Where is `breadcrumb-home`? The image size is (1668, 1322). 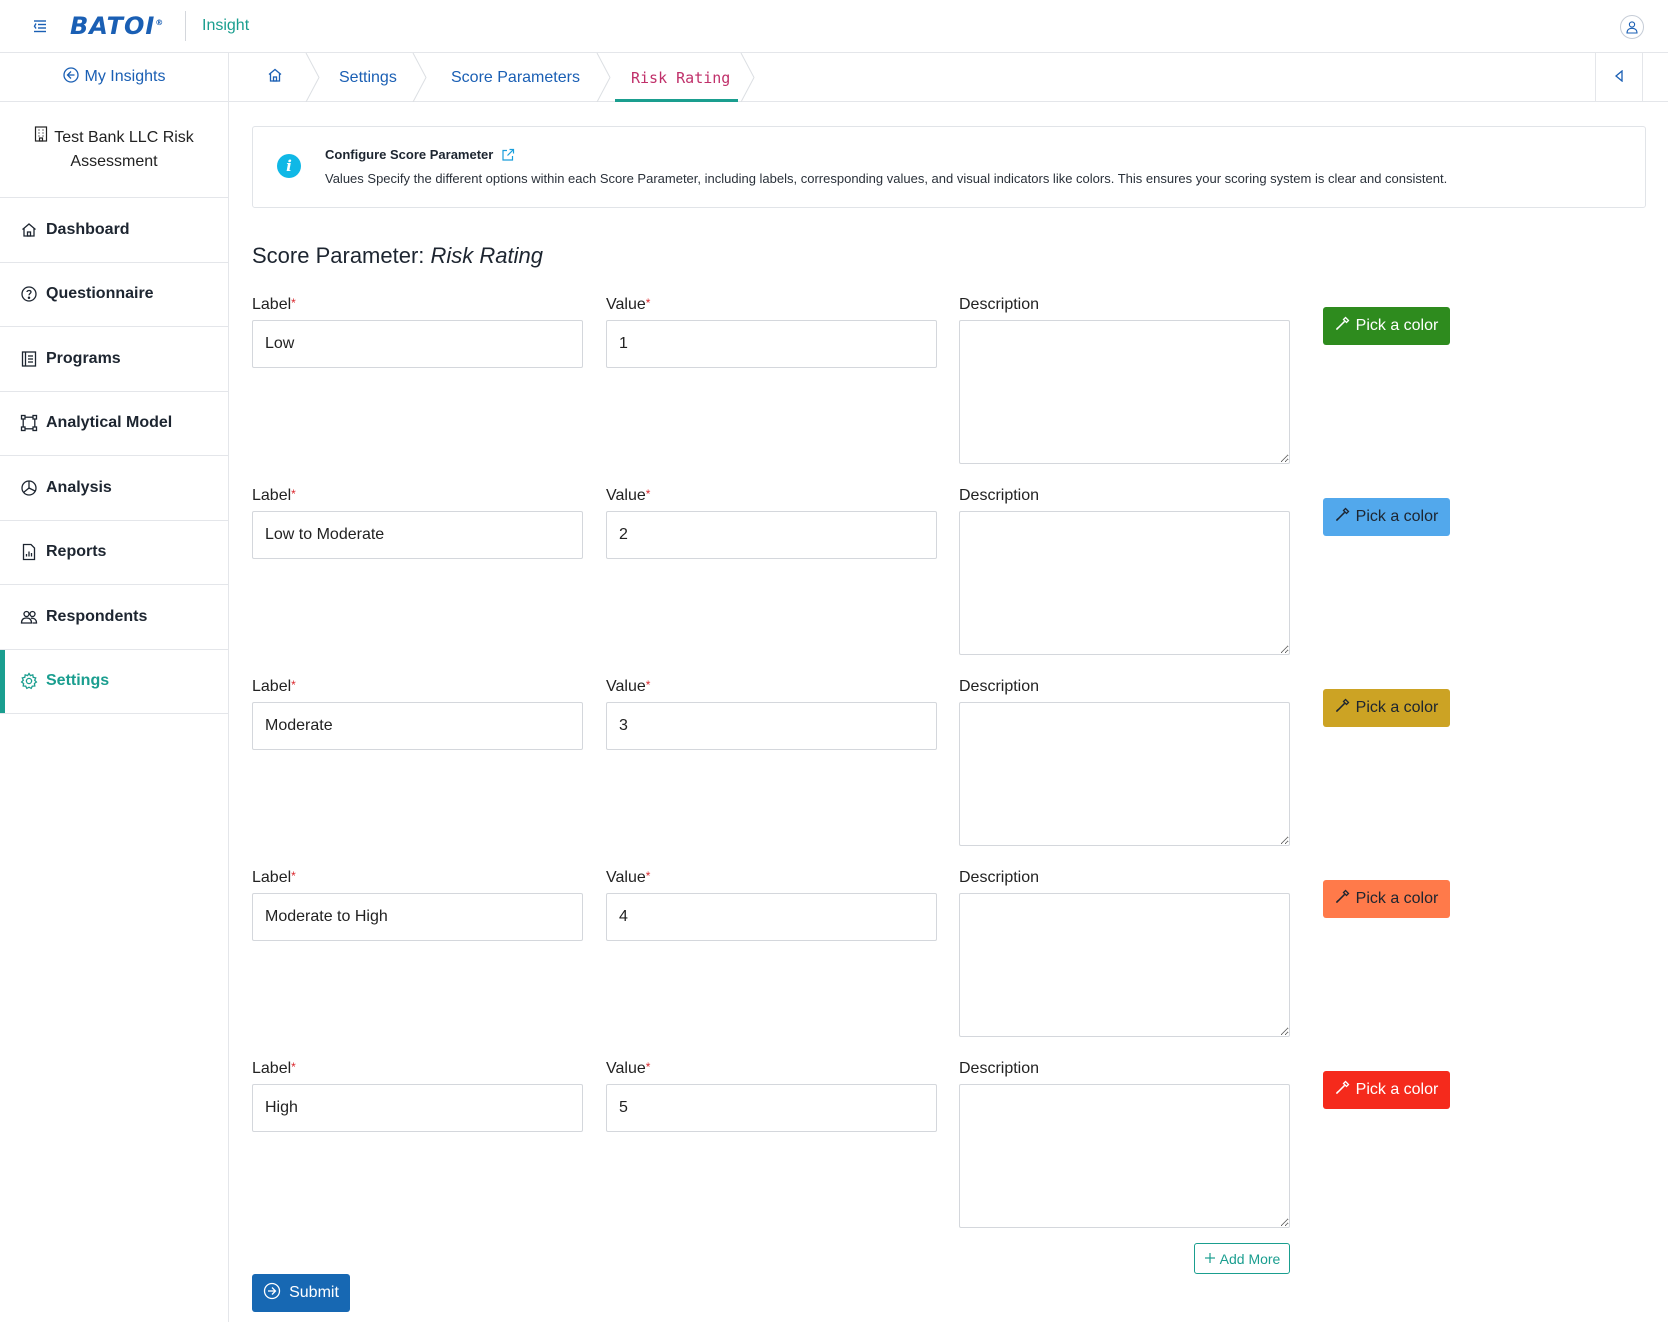
breadcrumb-home is located at coordinates (275, 77).